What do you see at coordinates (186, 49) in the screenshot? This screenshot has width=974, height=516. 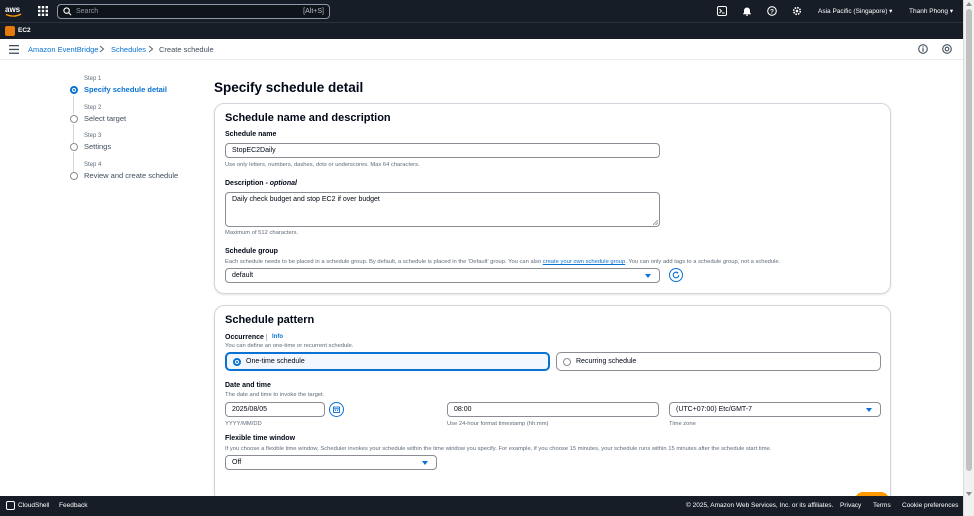 I see `breadcrumb-current: Create schedule` at bounding box center [186, 49].